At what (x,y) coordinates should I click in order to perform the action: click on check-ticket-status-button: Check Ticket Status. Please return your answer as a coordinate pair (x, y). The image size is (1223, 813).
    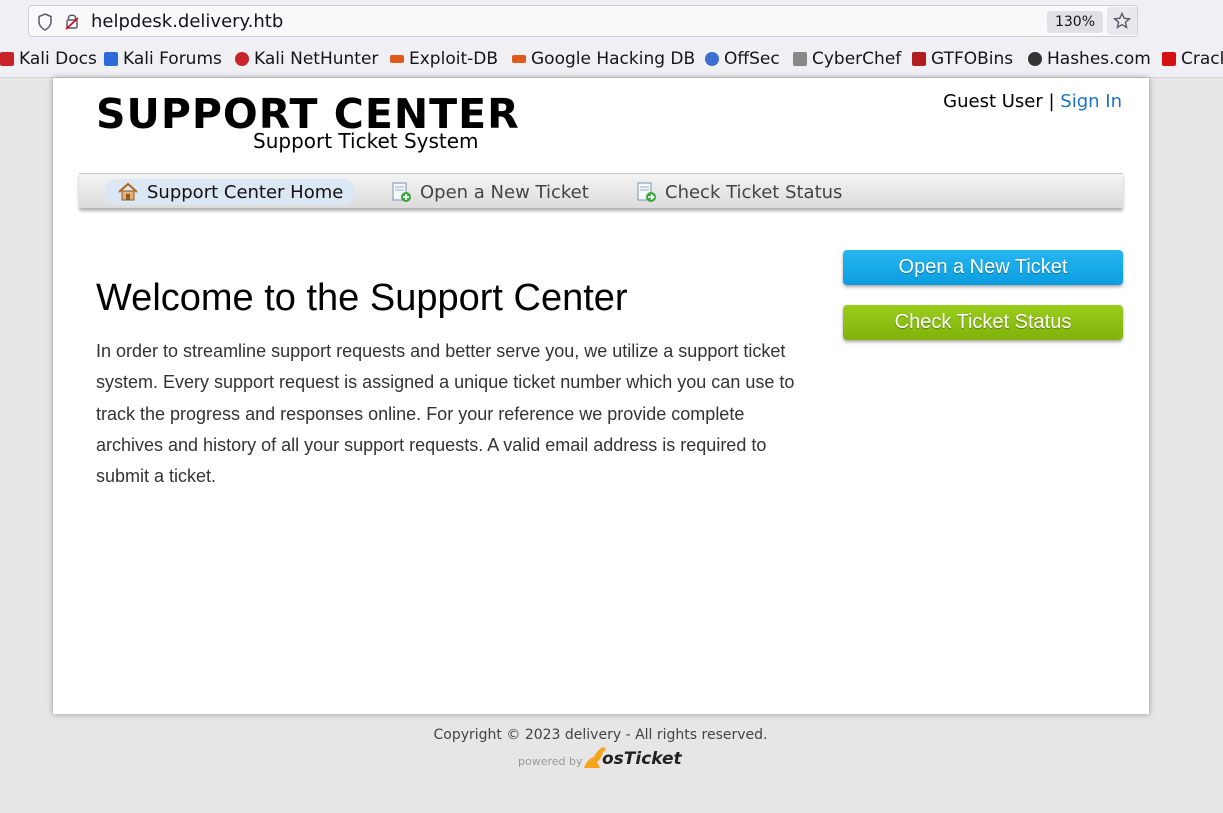
    Looking at the image, I should click on (983, 322).